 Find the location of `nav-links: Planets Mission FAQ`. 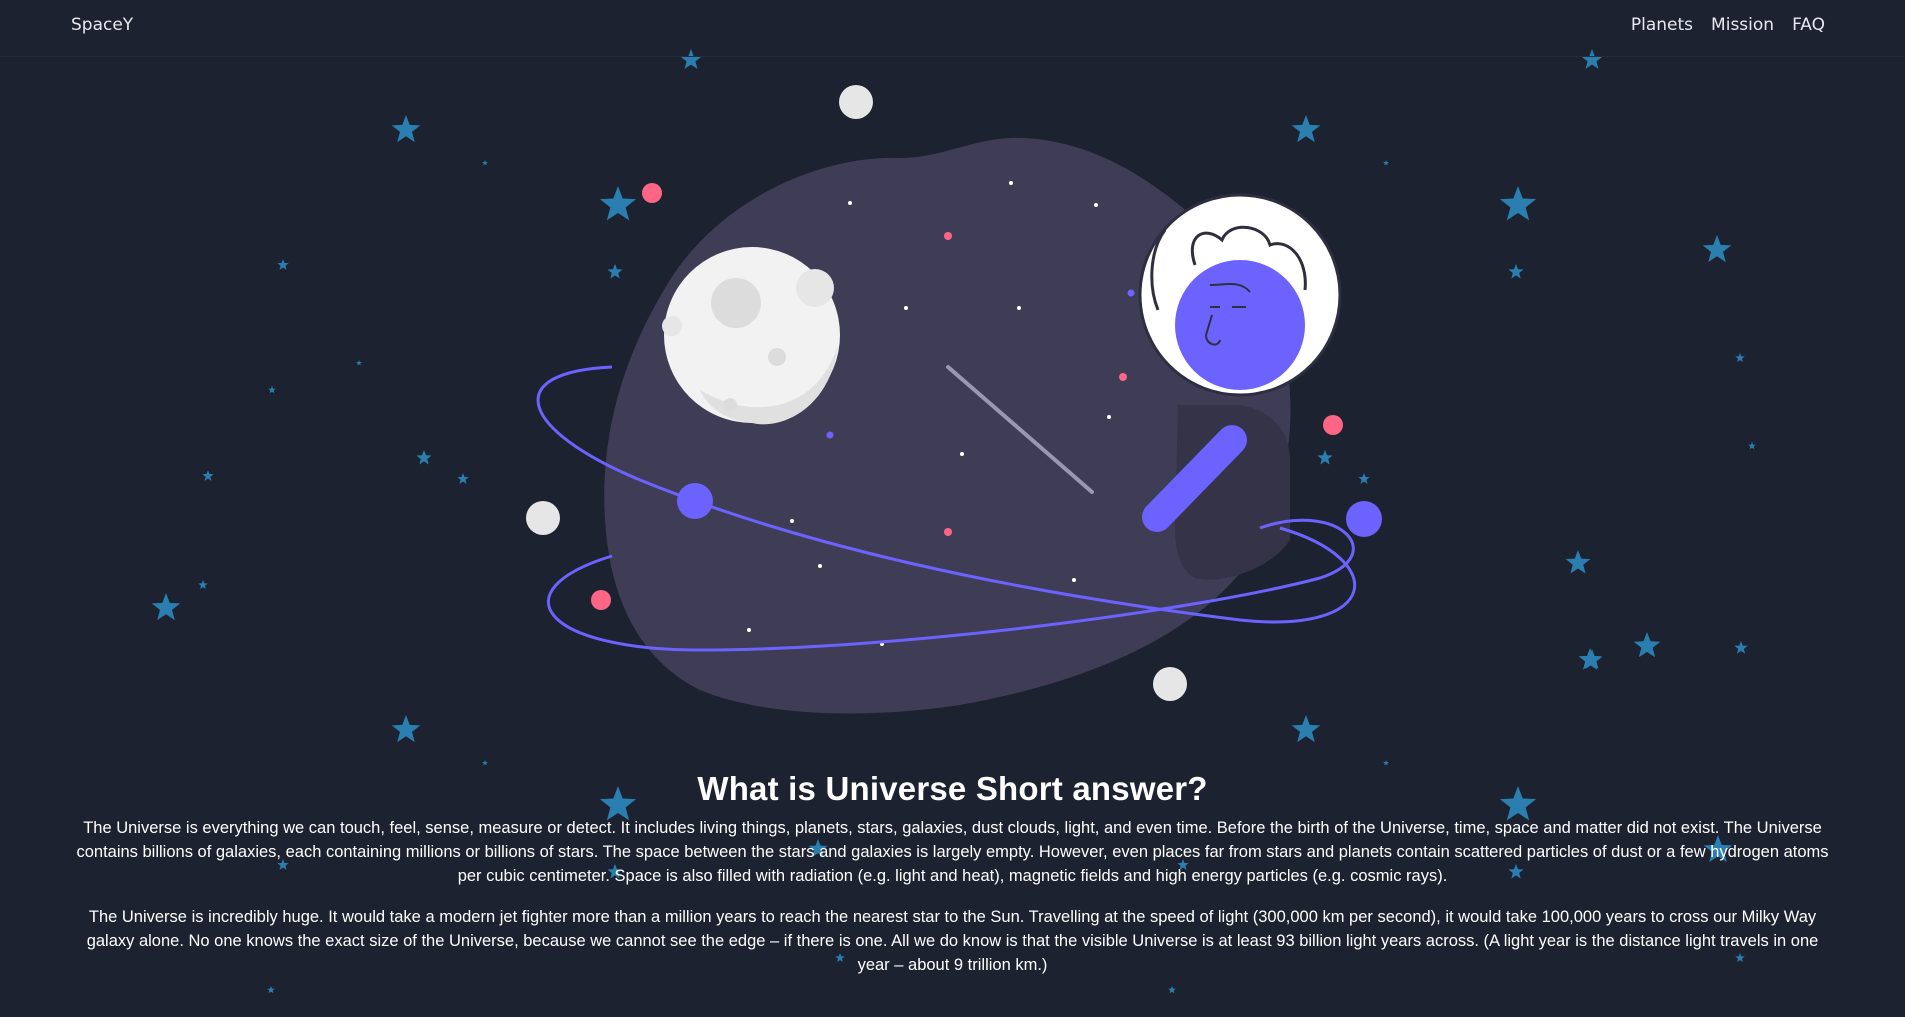

nav-links: Planets Mission FAQ is located at coordinates (1728, 25).